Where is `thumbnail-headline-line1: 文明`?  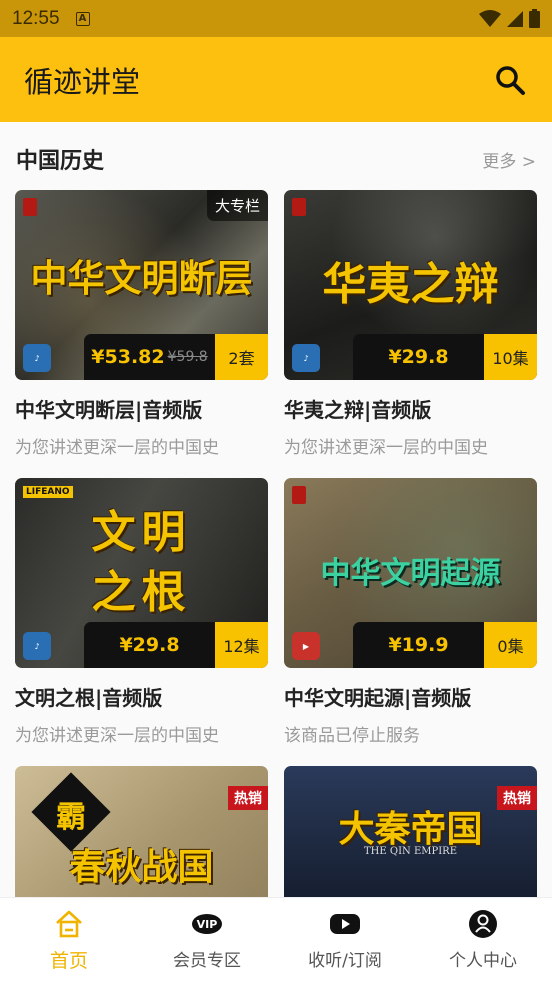 thumbnail-headline-line1: 文明 is located at coordinates (141, 532).